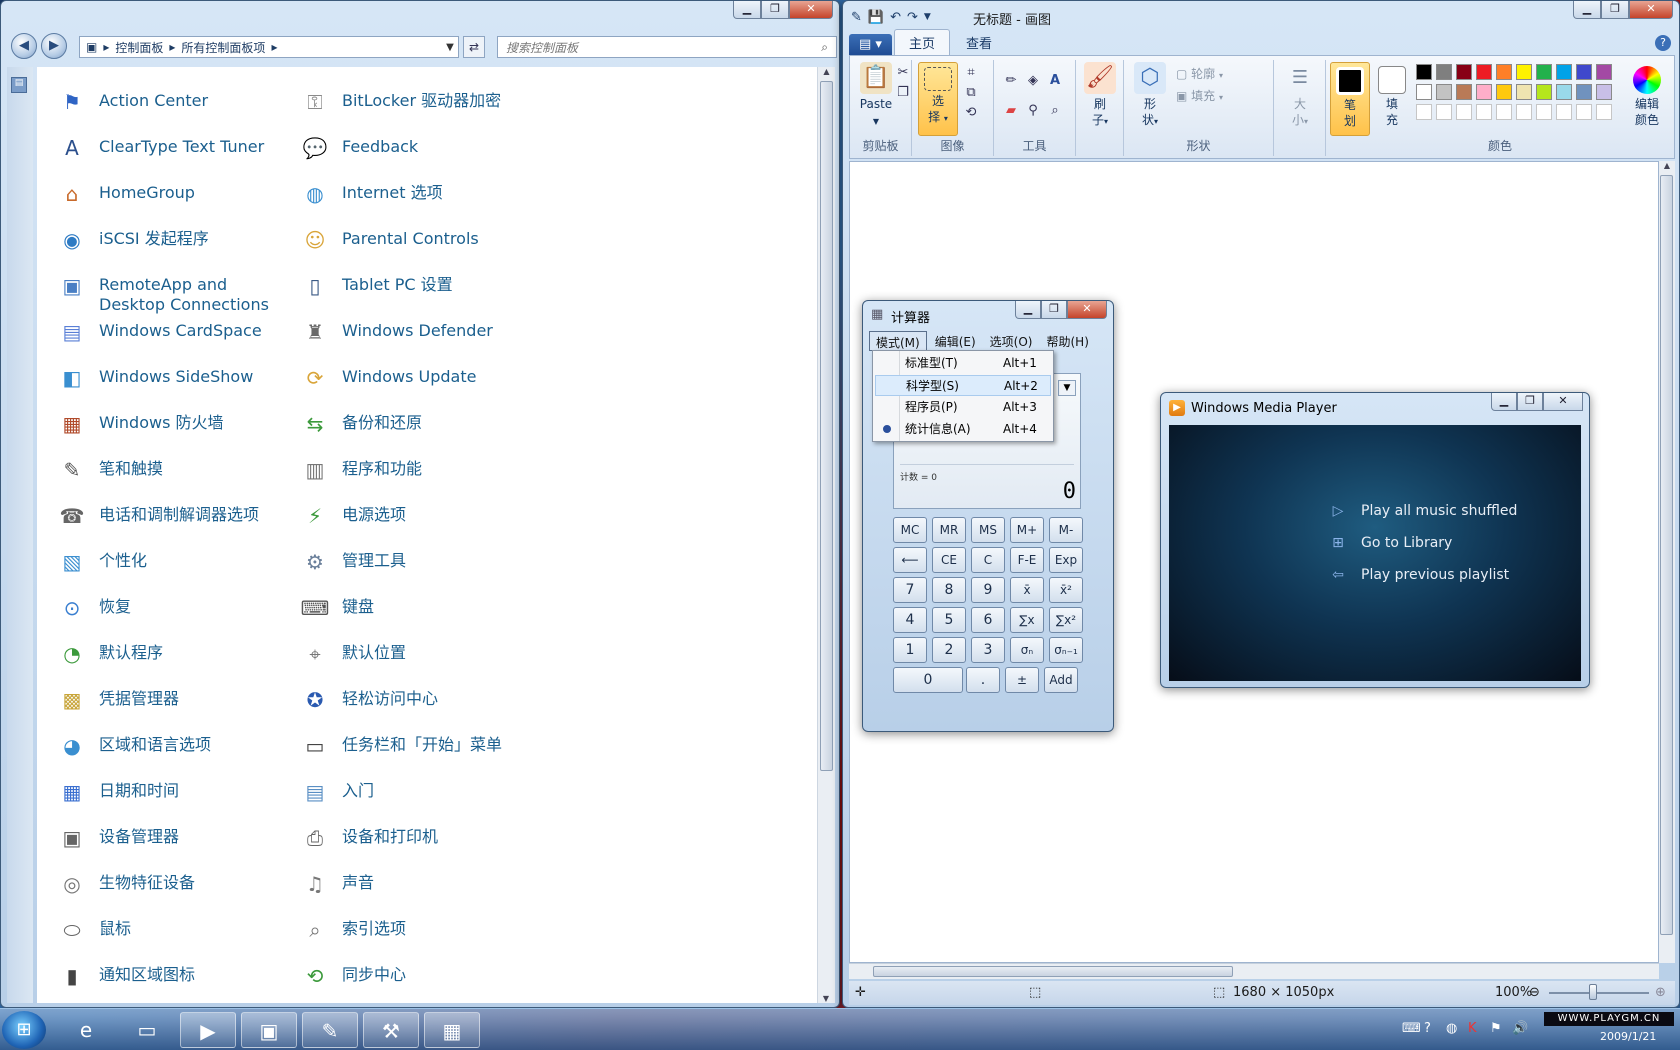  What do you see at coordinates (419, 890) in the screenshot?
I see `cp-item: ♫ 声音` at bounding box center [419, 890].